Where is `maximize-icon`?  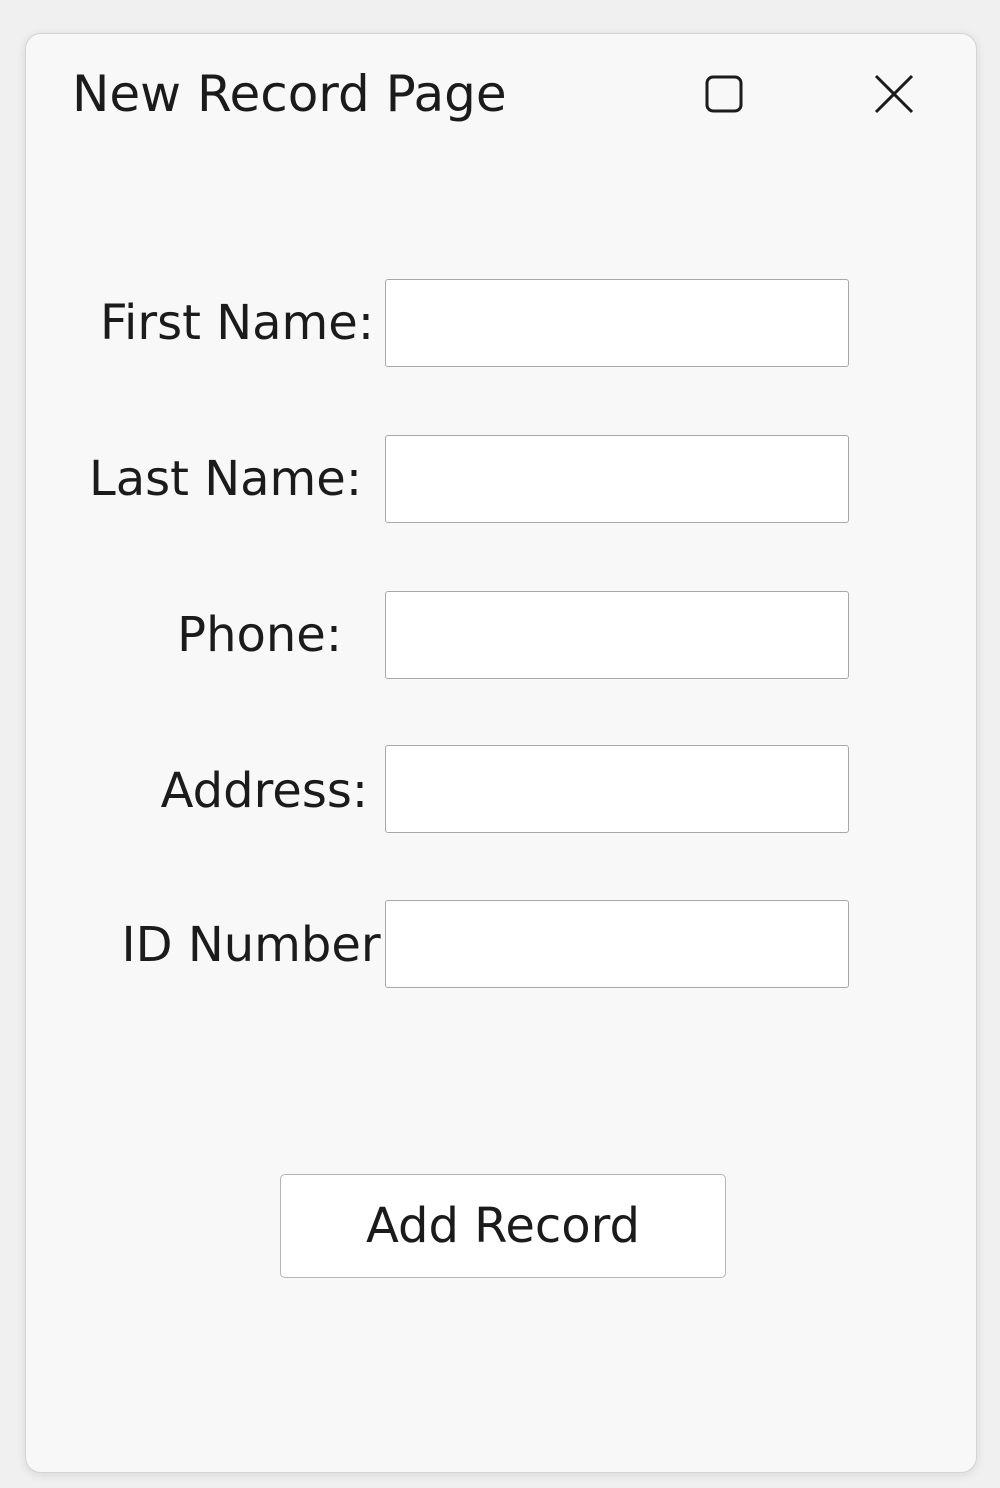 maximize-icon is located at coordinates (724, 94).